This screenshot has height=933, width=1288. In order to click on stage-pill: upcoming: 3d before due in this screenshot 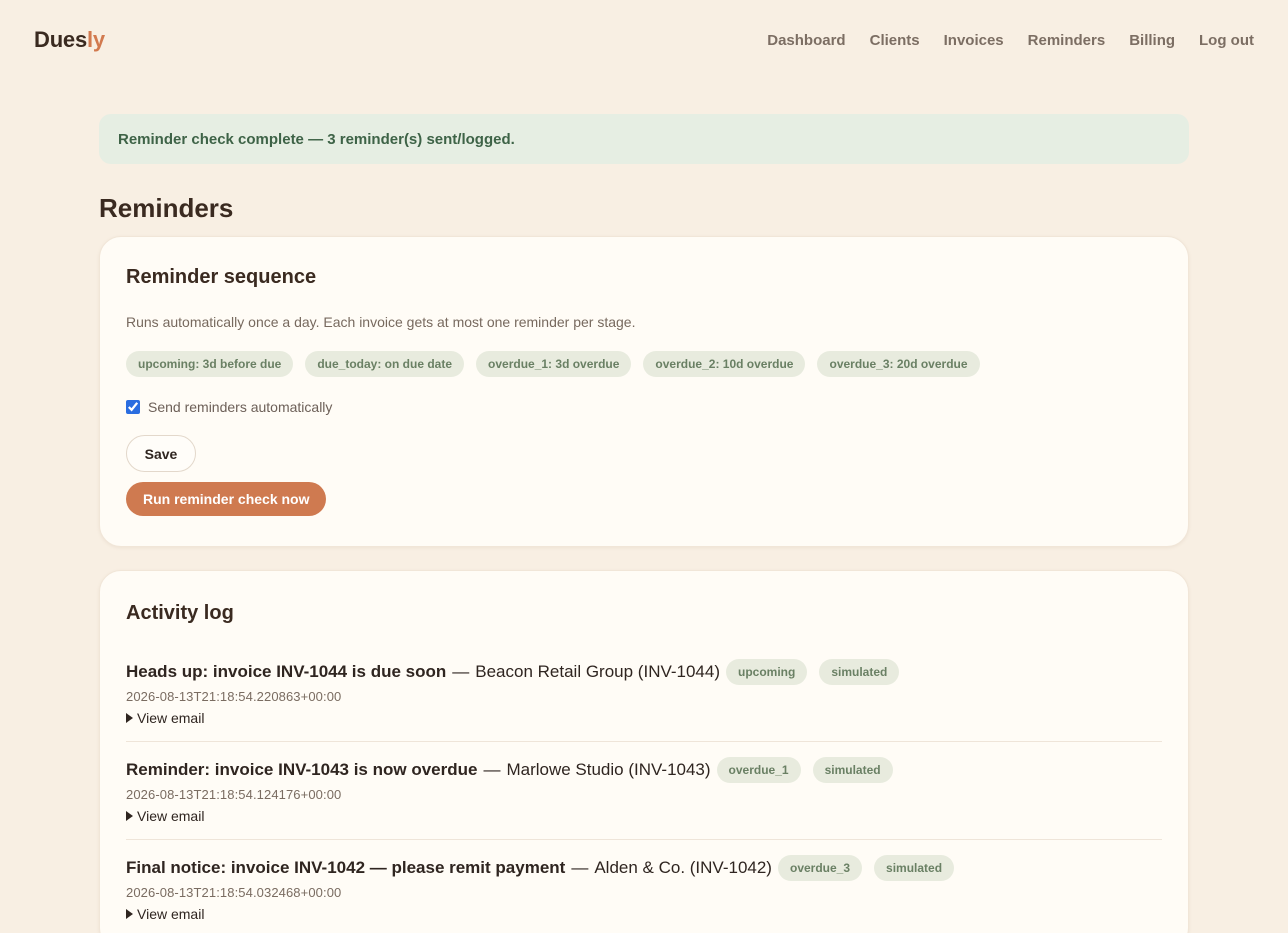, I will do `click(210, 364)`.